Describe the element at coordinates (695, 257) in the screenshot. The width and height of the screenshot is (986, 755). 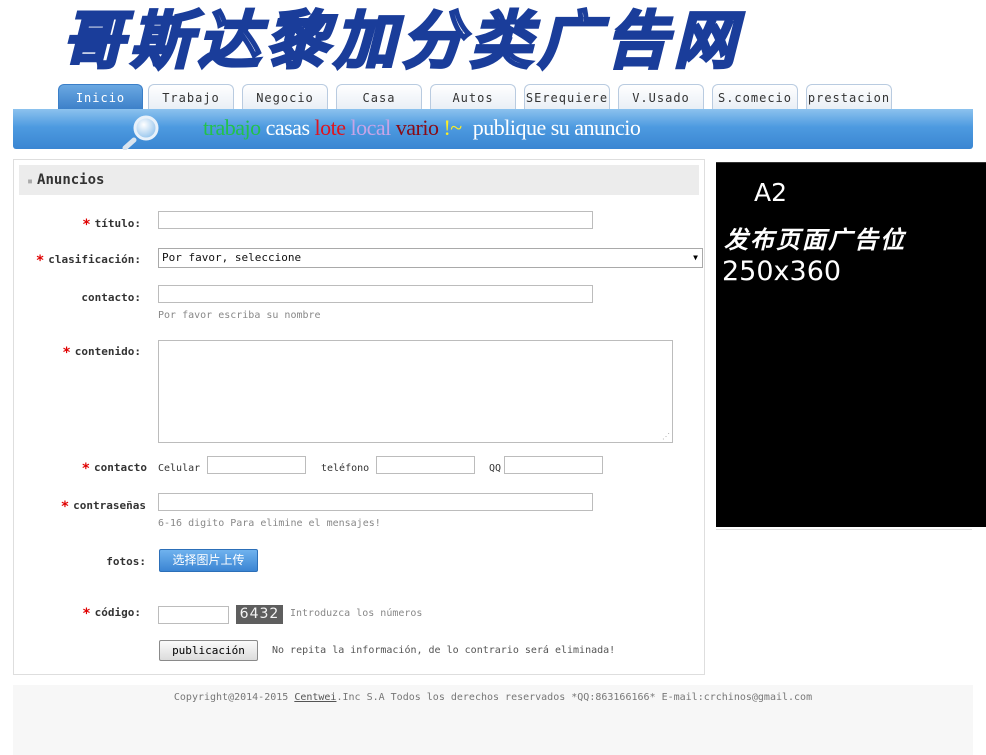
I see `chevron-down-icon: ▼` at that location.